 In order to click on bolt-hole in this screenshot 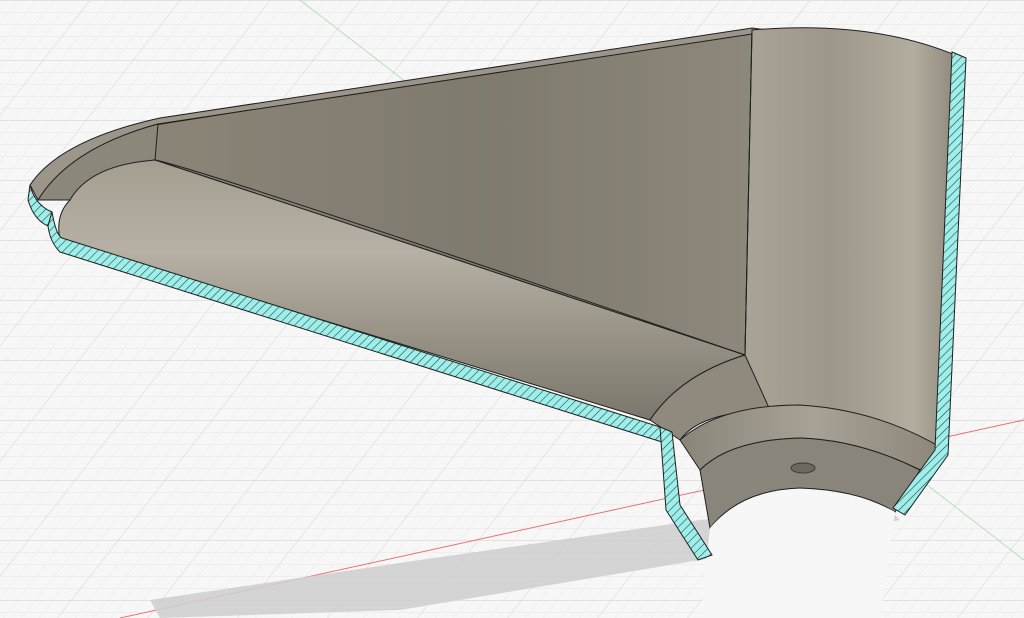, I will do `click(803, 468)`.